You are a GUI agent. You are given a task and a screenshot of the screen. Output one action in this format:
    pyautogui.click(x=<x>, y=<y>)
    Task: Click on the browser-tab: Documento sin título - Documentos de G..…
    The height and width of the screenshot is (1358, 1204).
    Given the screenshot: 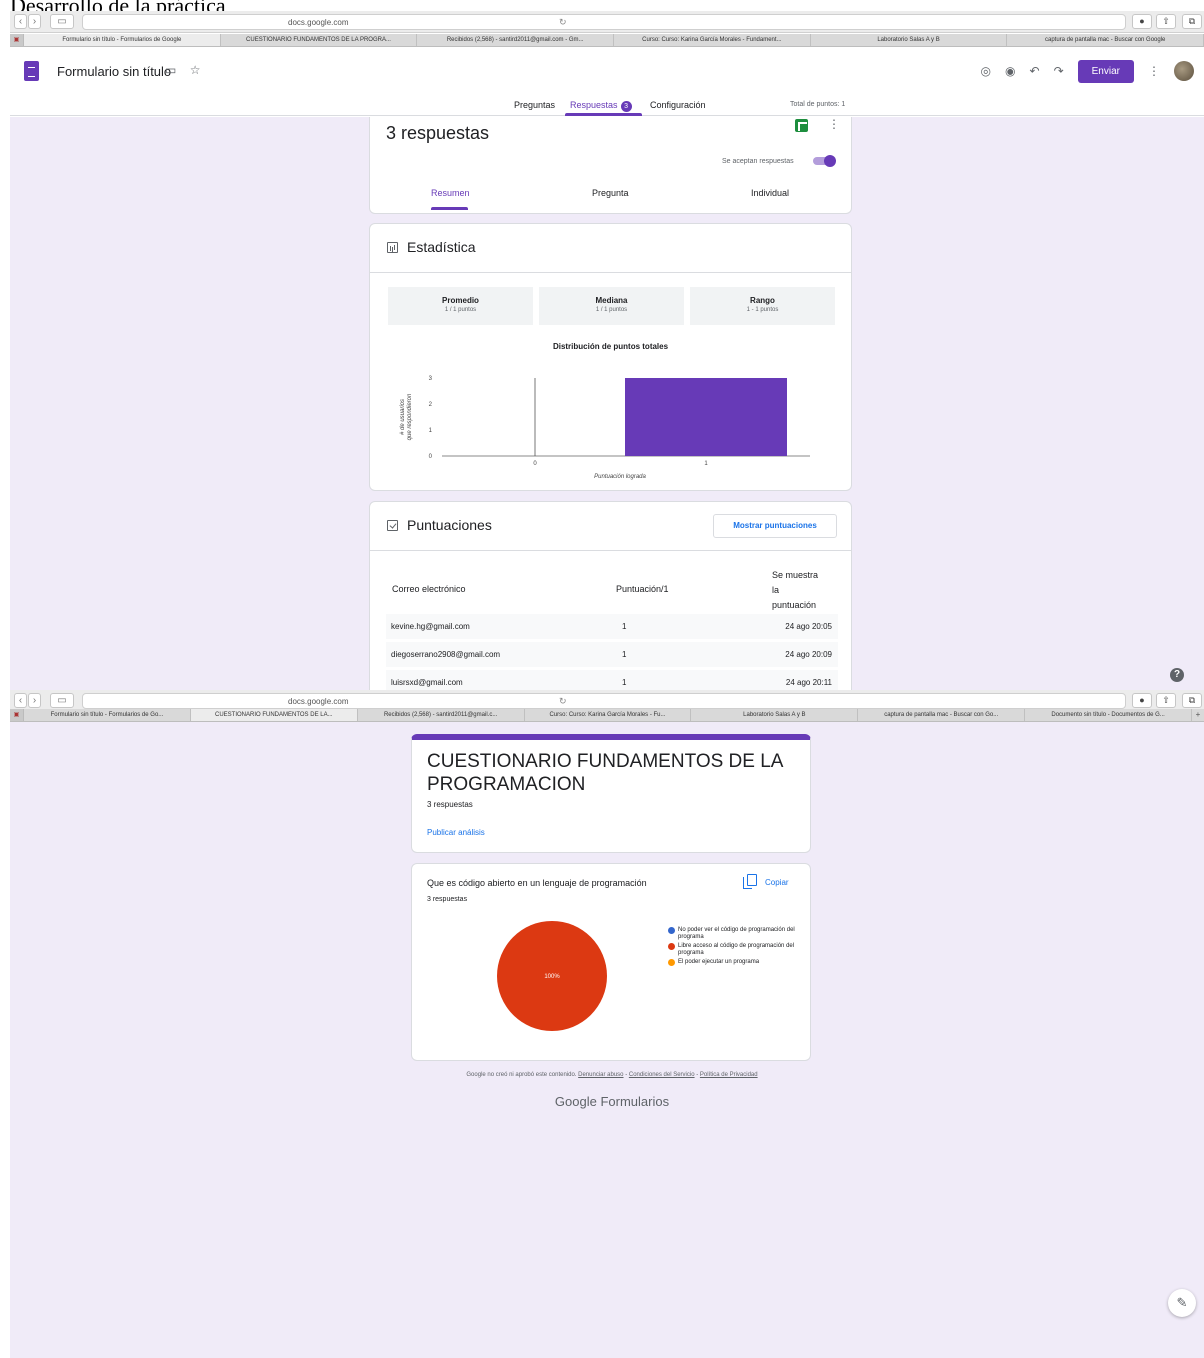 What is the action you would take?
    pyautogui.click(x=1109, y=715)
    